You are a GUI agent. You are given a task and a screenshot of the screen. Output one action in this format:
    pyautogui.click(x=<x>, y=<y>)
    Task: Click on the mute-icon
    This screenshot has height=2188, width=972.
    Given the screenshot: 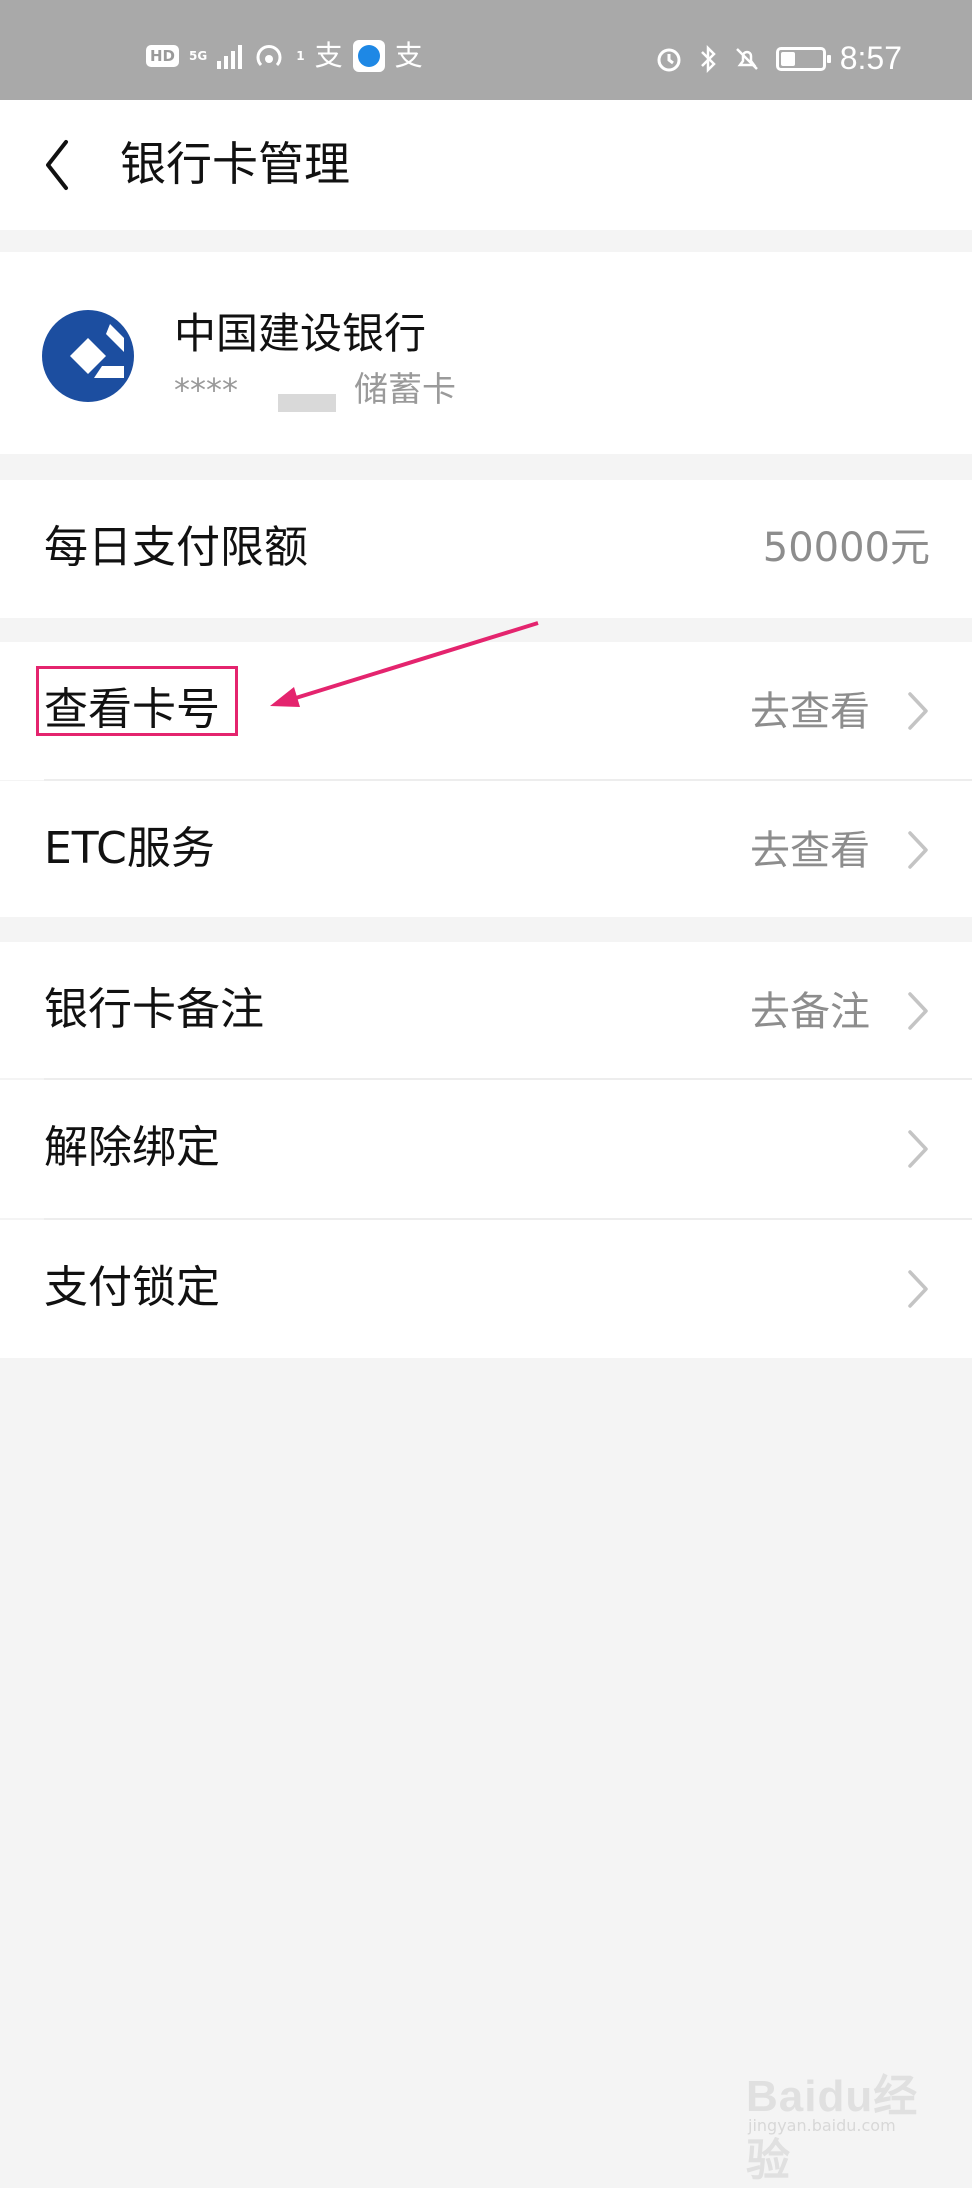 What is the action you would take?
    pyautogui.click(x=746, y=58)
    